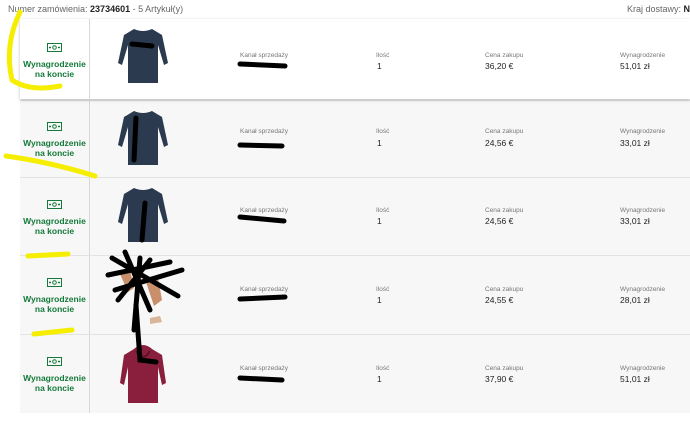 Image resolution: width=690 pixels, height=421 pixels. I want to click on order-number-label: Numer zamówienia:, so click(48, 9).